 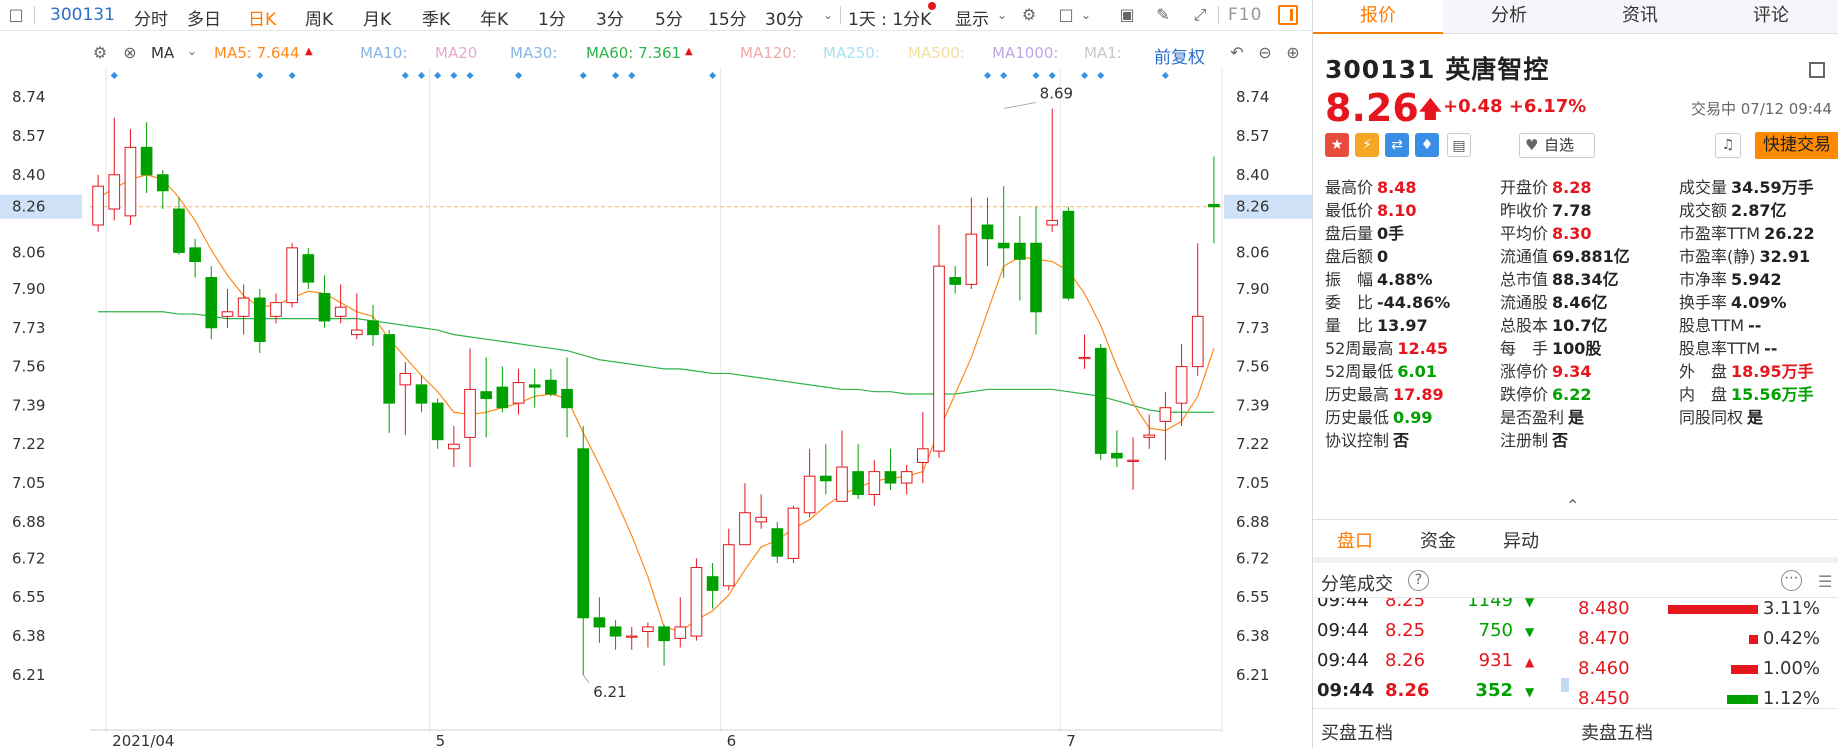 I want to click on tab-comments: 评论, so click(x=1771, y=17).